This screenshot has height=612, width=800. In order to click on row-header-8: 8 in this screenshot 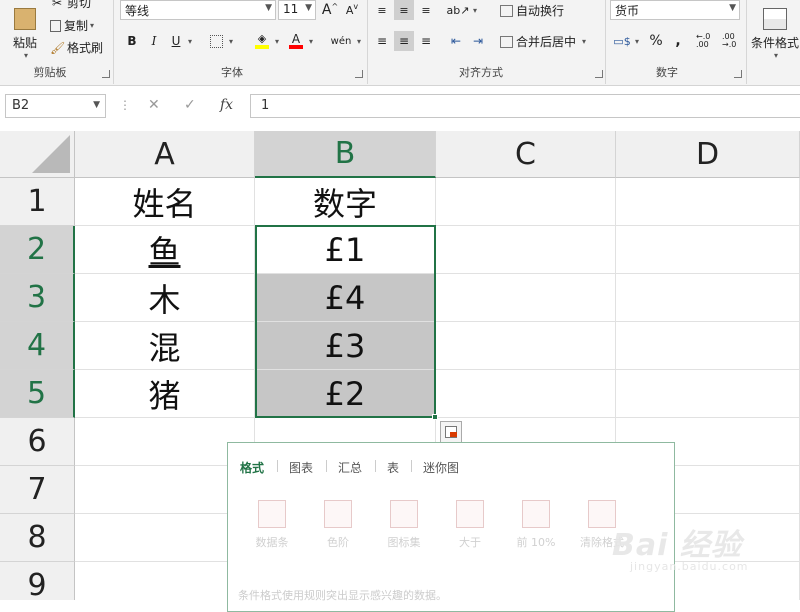, I will do `click(37, 538)`.